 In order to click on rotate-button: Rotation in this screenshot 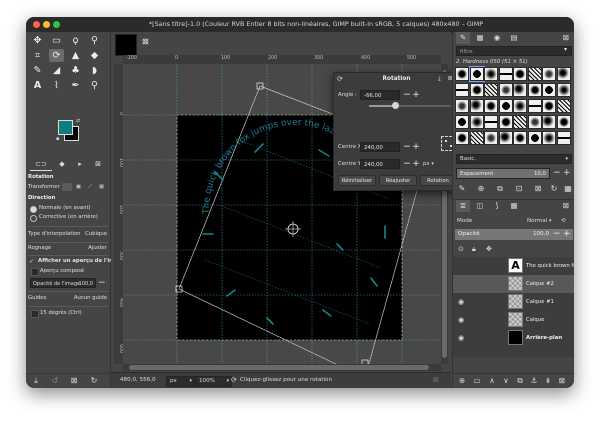, I will do `click(438, 180)`.